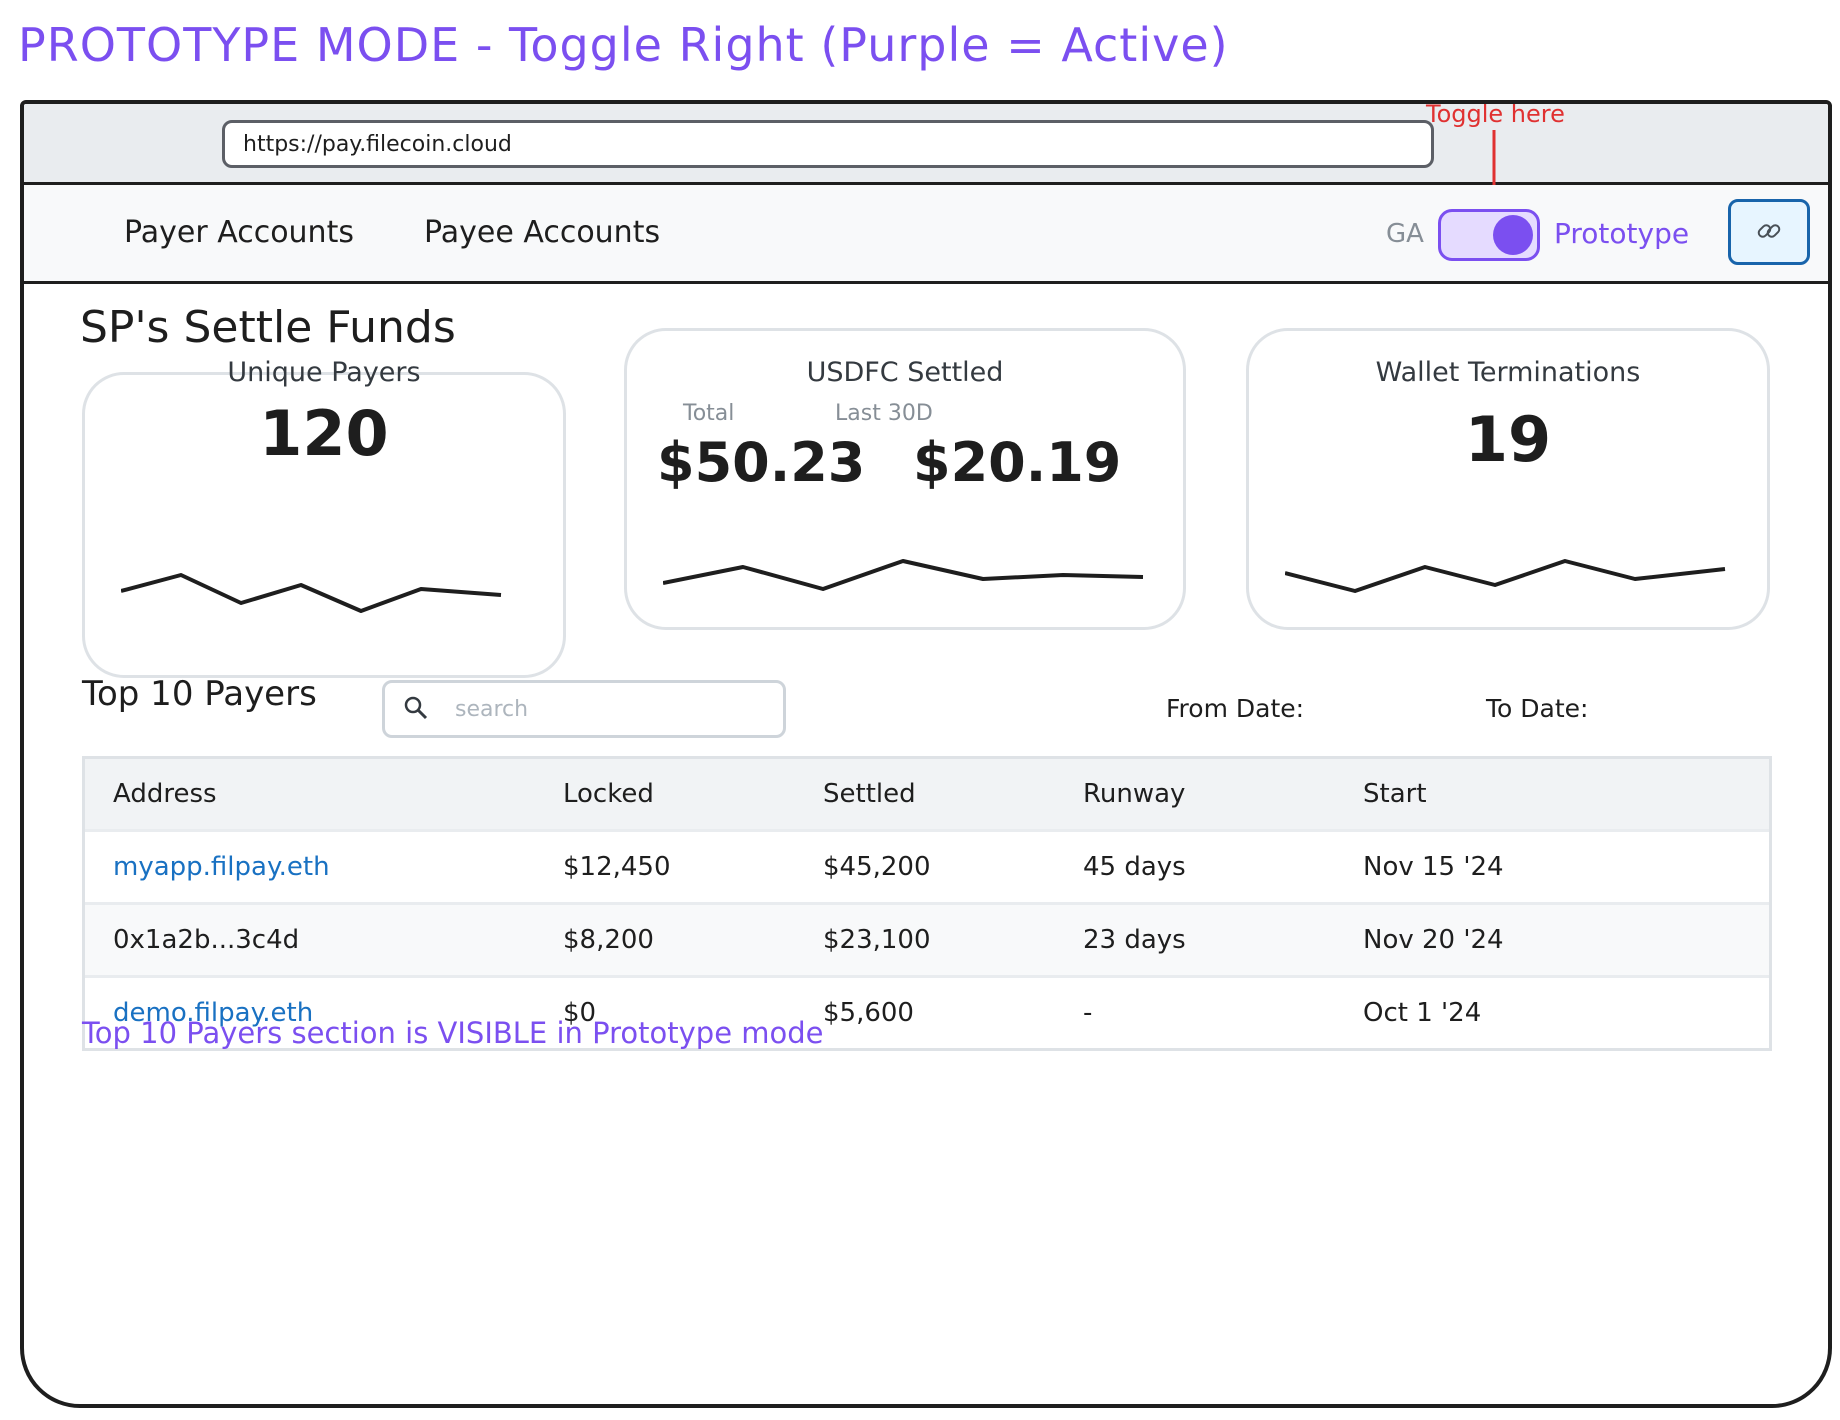  Describe the element at coordinates (268, 327) in the screenshot. I see `page-title: SP's Settle Funds` at that location.